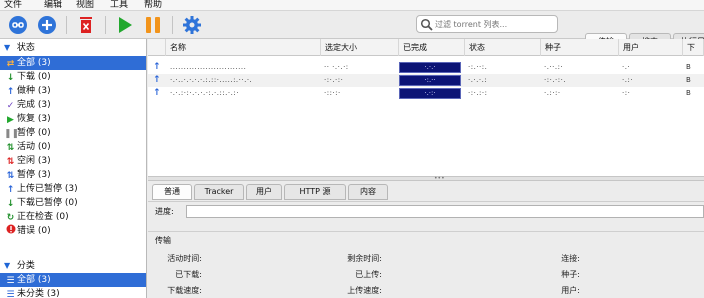 Image resolution: width=704 pixels, height=298 pixels. Describe the element at coordinates (315, 192) in the screenshot. I see `tab-http-sources: HTTP 源` at that location.